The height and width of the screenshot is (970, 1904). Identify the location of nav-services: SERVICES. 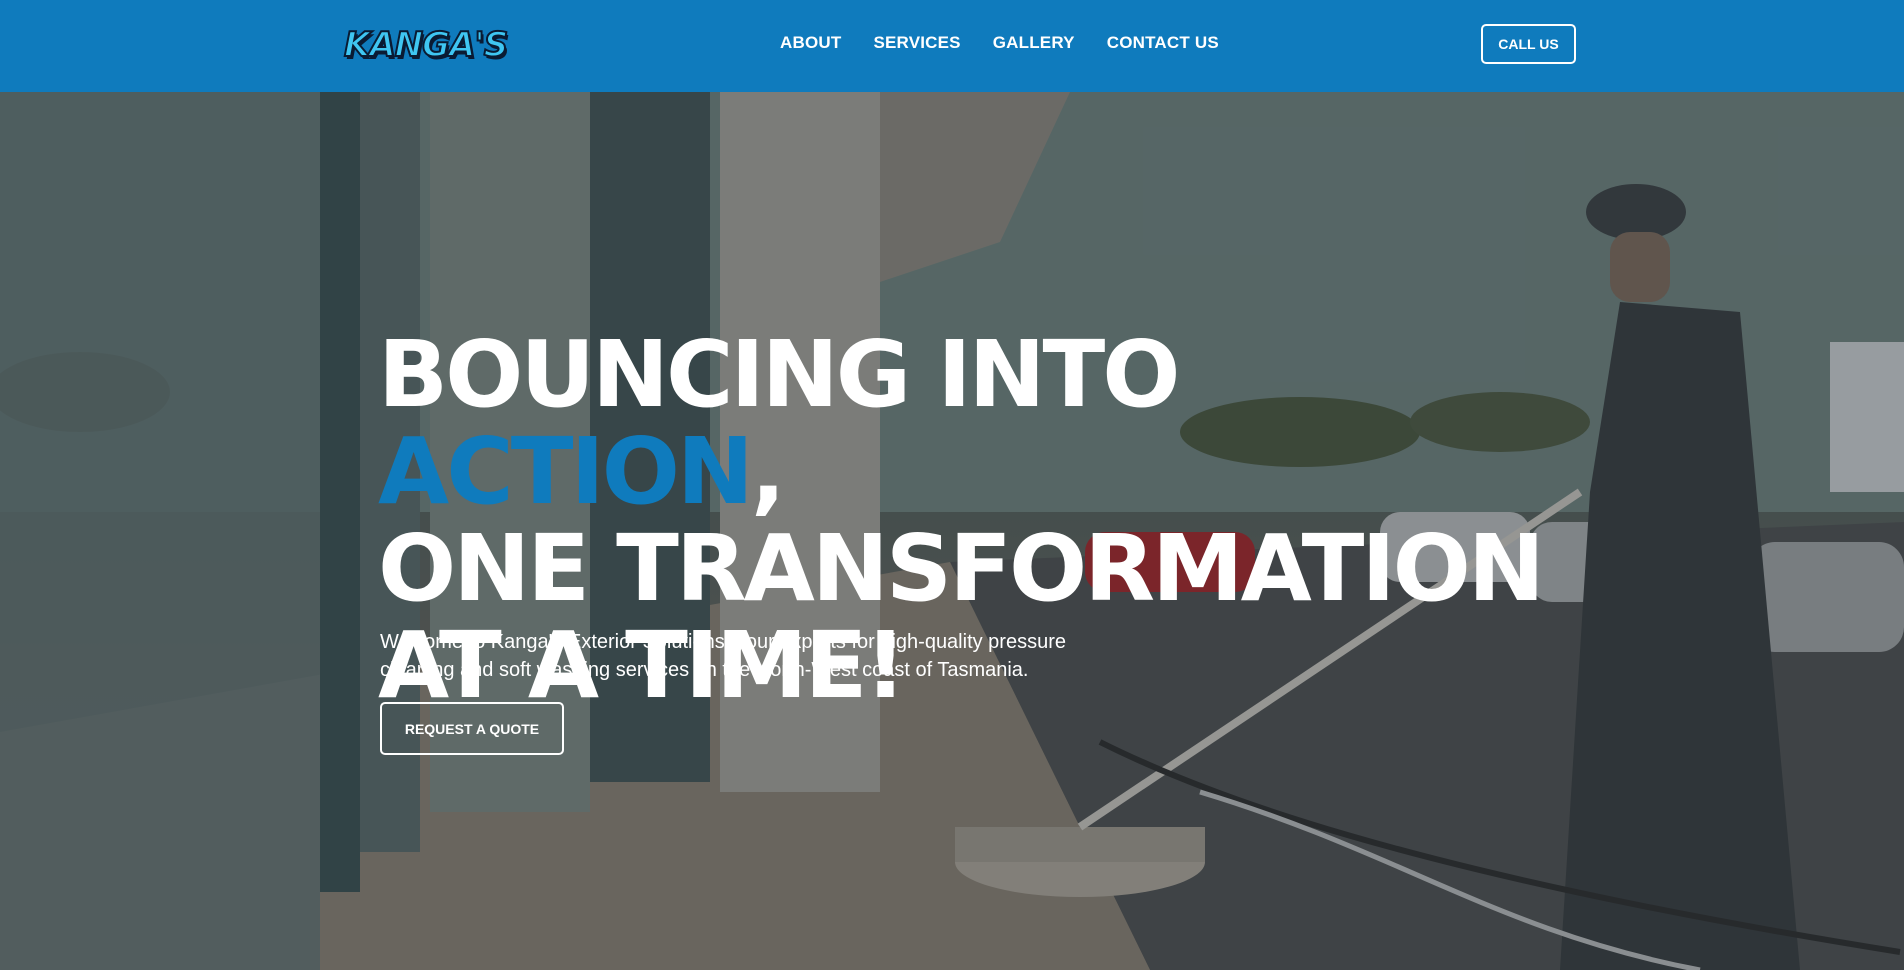
(916, 43).